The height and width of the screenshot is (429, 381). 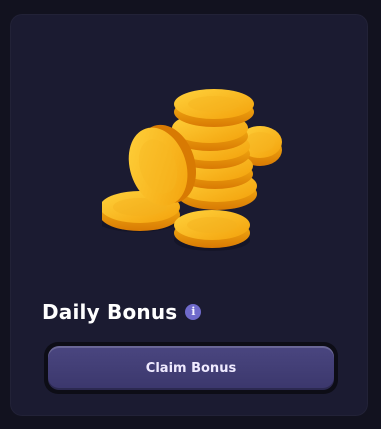 I want to click on claim-button-frame: Claim Bonus, so click(x=191, y=368).